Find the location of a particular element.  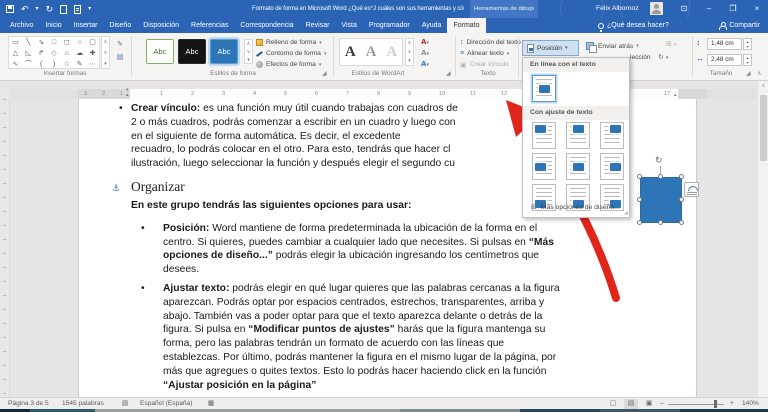

share-button: Compartir is located at coordinates (739, 25).